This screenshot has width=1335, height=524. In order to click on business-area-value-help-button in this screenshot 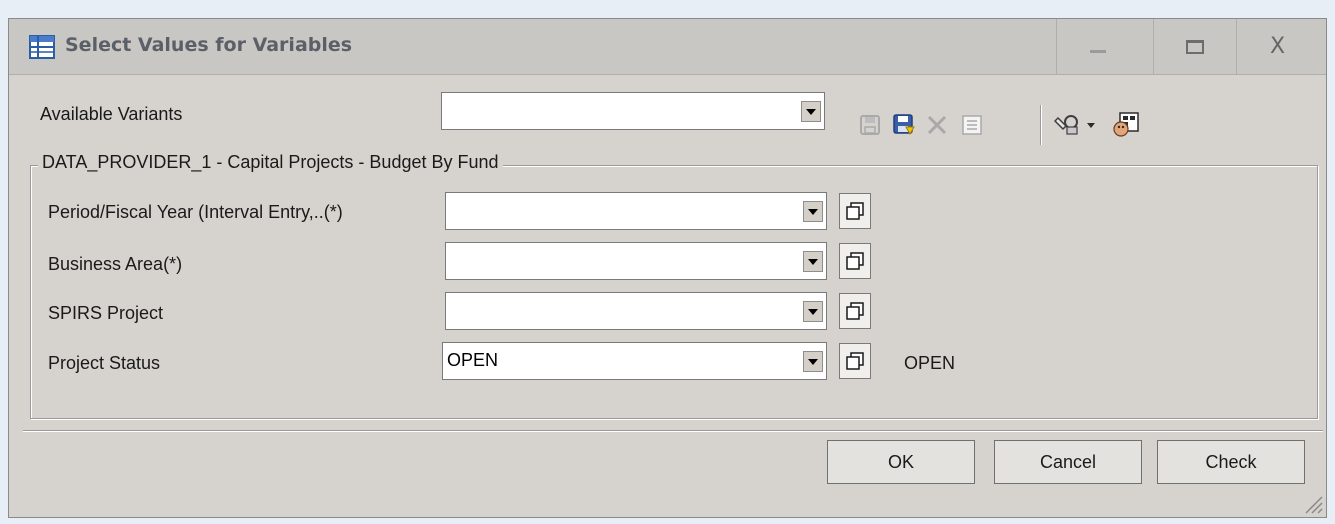, I will do `click(855, 261)`.